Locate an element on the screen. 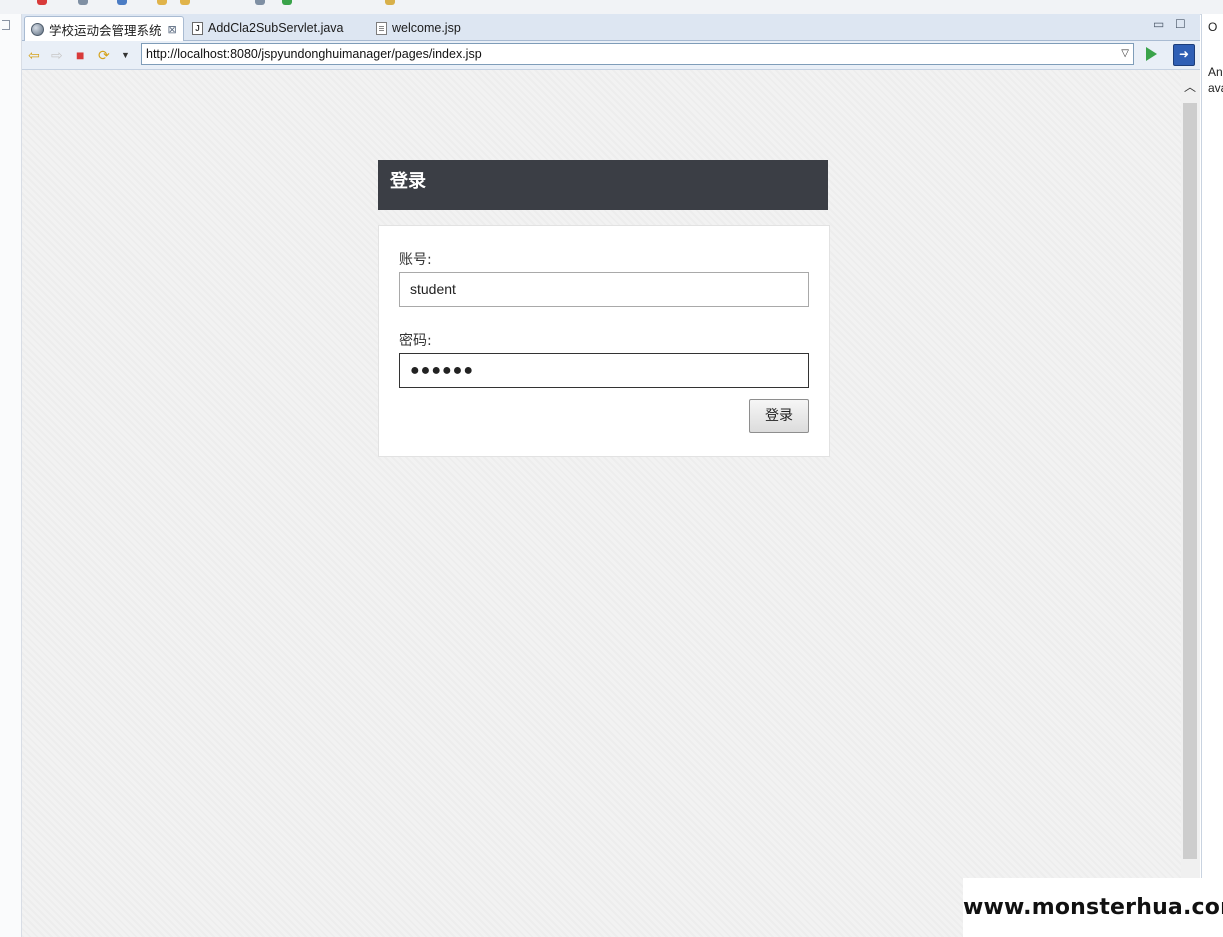 Image resolution: width=1223 pixels, height=937 pixels. tab-label: 学校运动会管理系统 is located at coordinates (105, 30).